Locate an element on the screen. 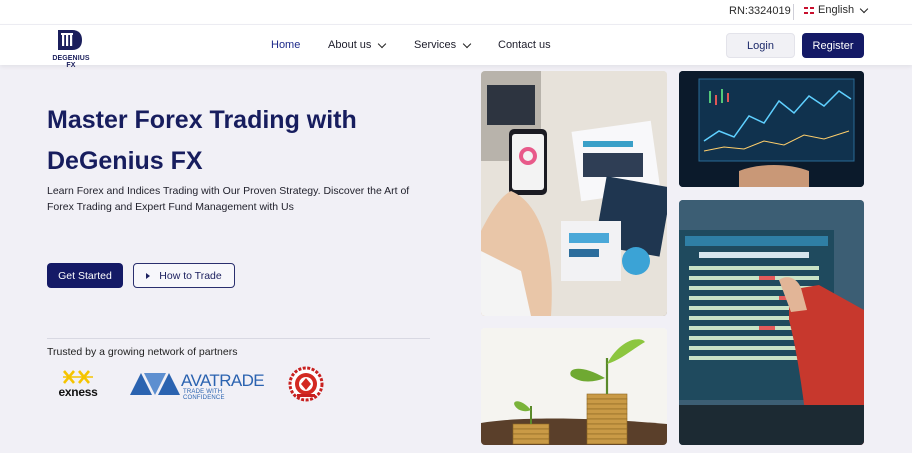 The height and width of the screenshot is (453, 912). nav-home: Home is located at coordinates (285, 45).